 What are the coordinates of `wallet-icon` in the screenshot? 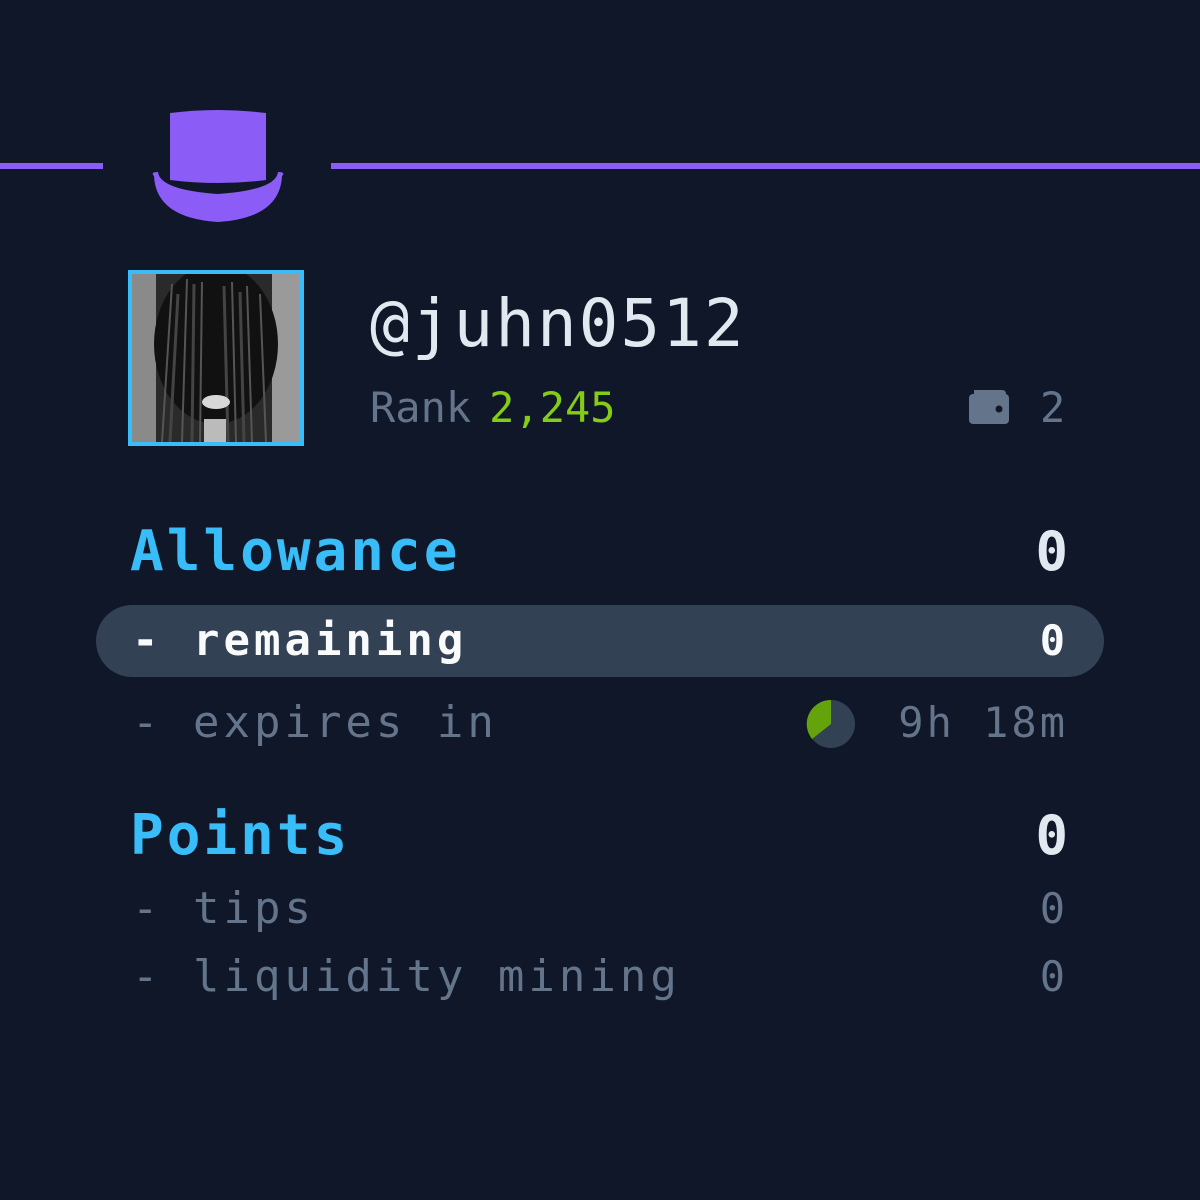 It's located at (989, 407).